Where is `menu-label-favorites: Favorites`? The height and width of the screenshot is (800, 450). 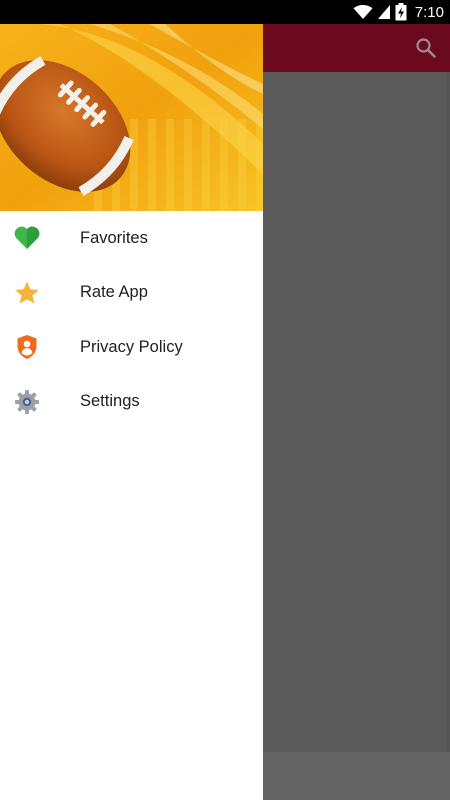 menu-label-favorites: Favorites is located at coordinates (114, 237).